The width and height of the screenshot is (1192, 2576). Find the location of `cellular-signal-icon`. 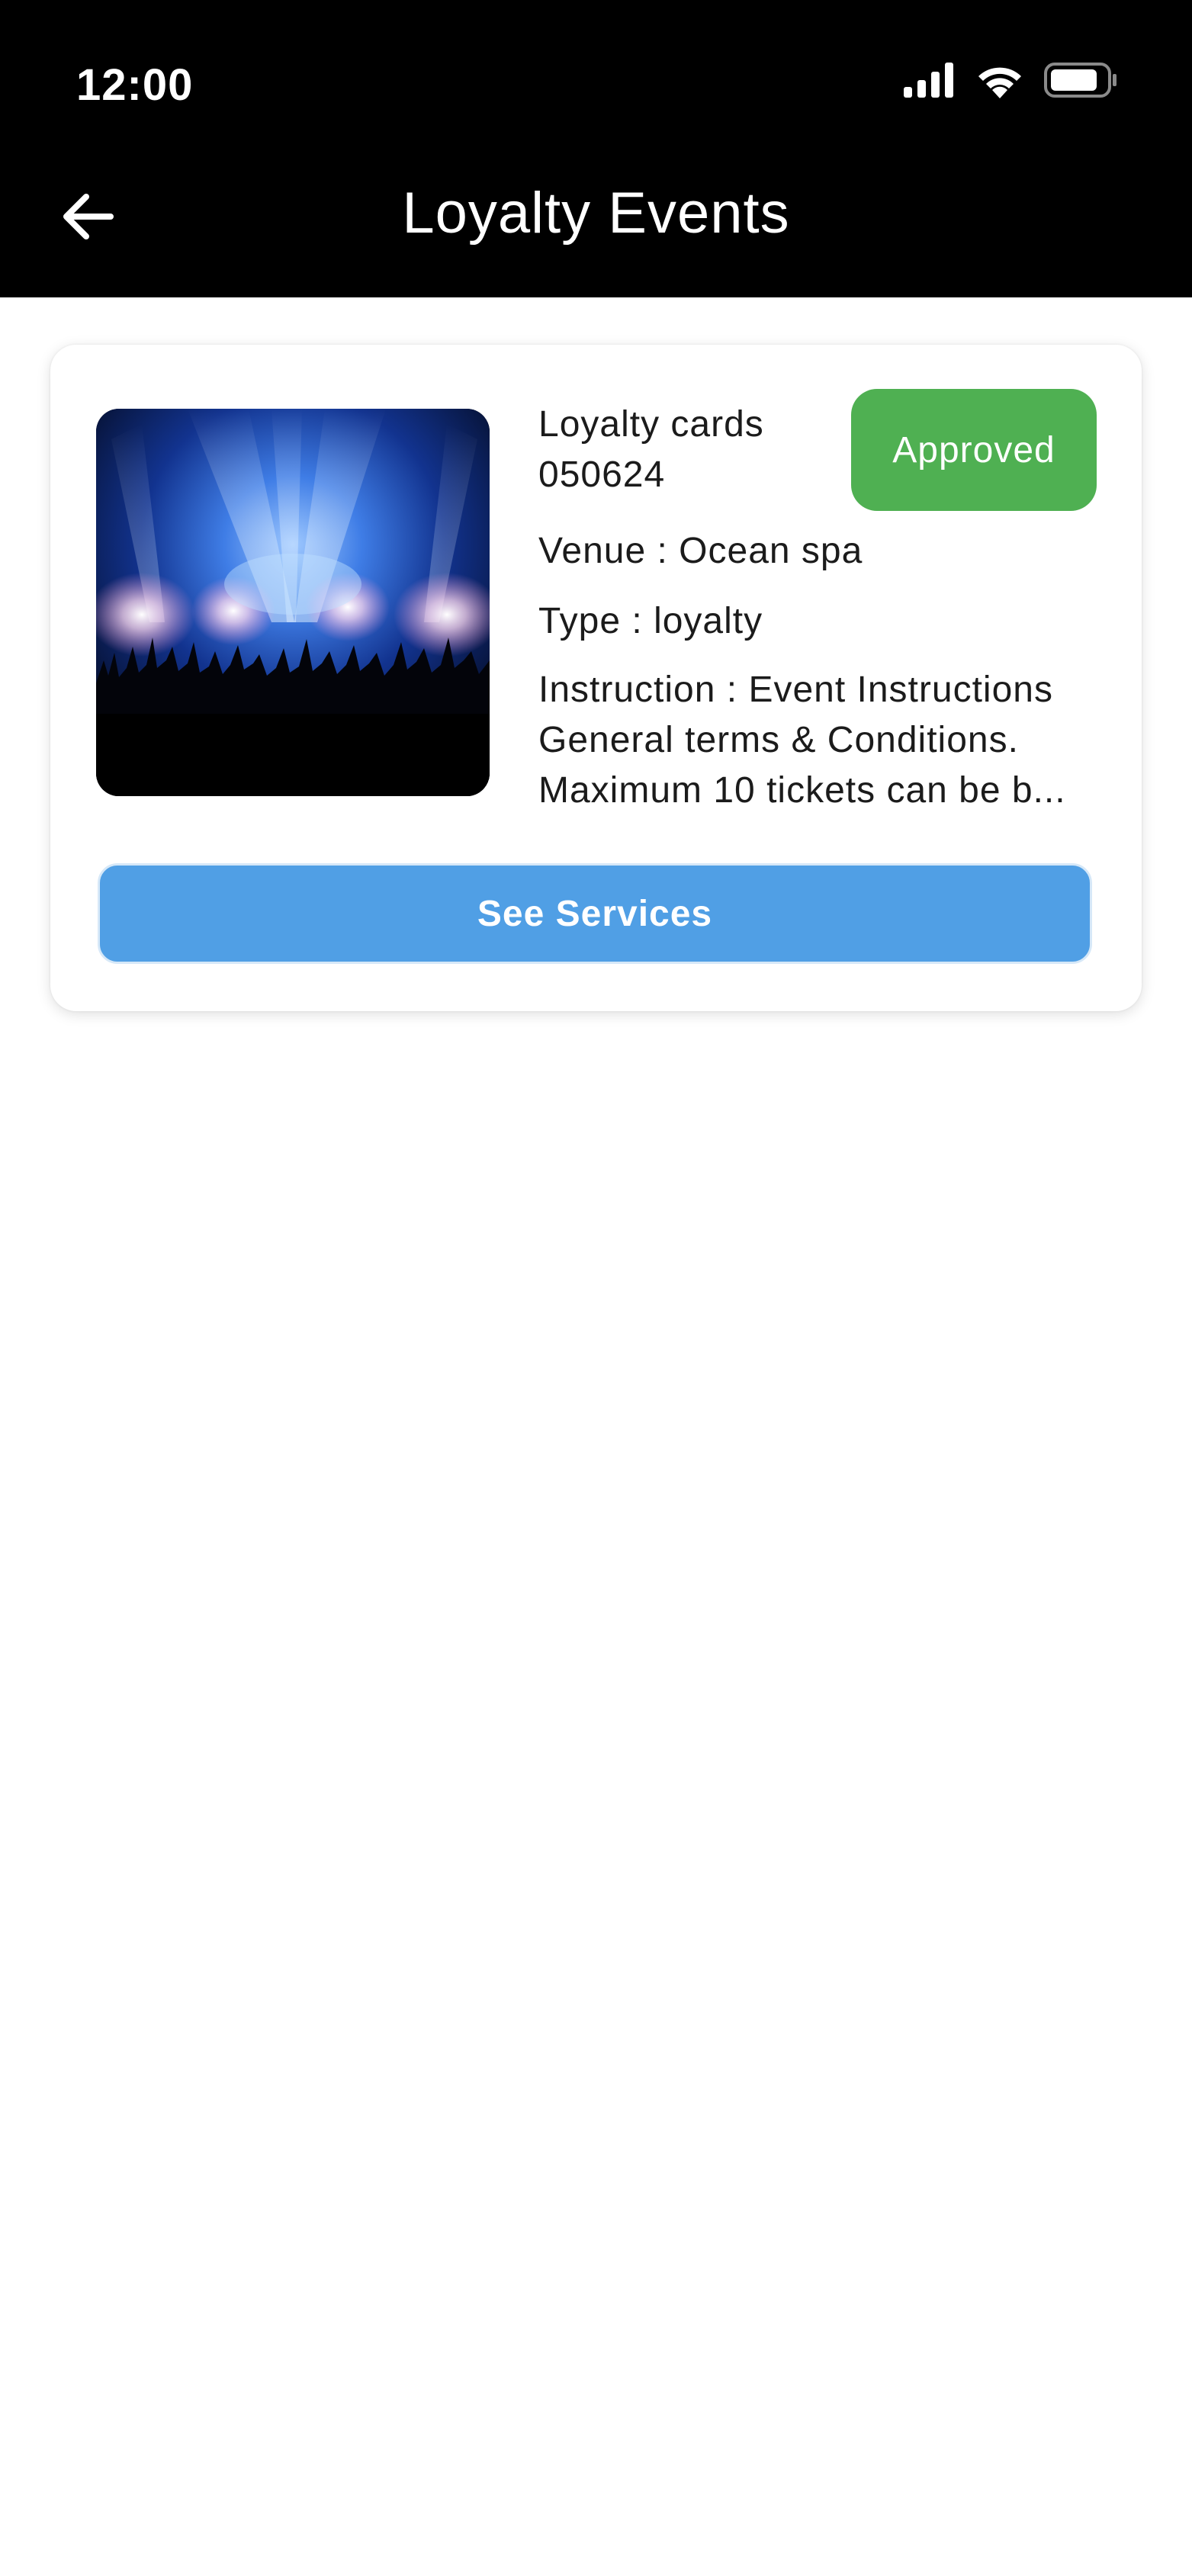

cellular-signal-icon is located at coordinates (929, 81).